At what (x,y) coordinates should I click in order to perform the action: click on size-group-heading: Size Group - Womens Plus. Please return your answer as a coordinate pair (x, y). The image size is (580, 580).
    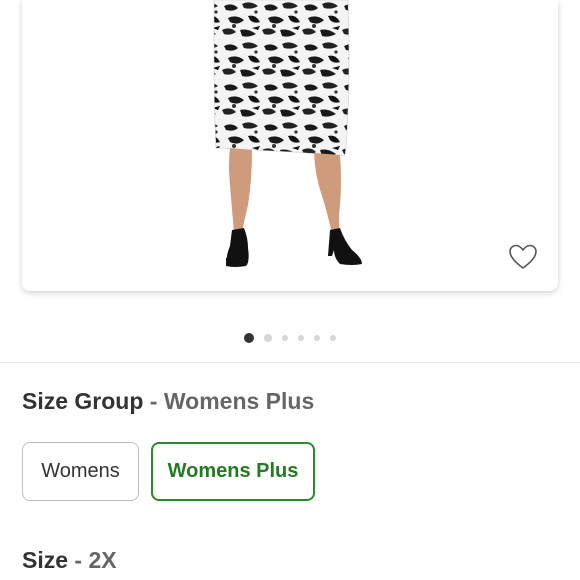
    Looking at the image, I should click on (168, 401).